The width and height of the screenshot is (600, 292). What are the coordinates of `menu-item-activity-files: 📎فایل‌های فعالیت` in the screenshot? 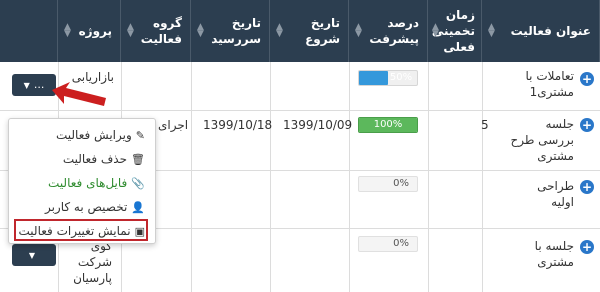 It's located at (96, 183).